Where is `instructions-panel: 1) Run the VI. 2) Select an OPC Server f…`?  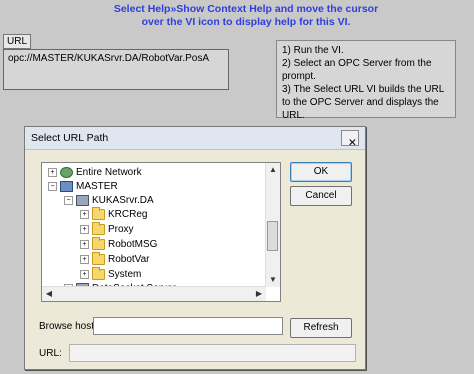
instructions-panel: 1) Run the VI. 2) Select an OPC Server f… is located at coordinates (366, 80).